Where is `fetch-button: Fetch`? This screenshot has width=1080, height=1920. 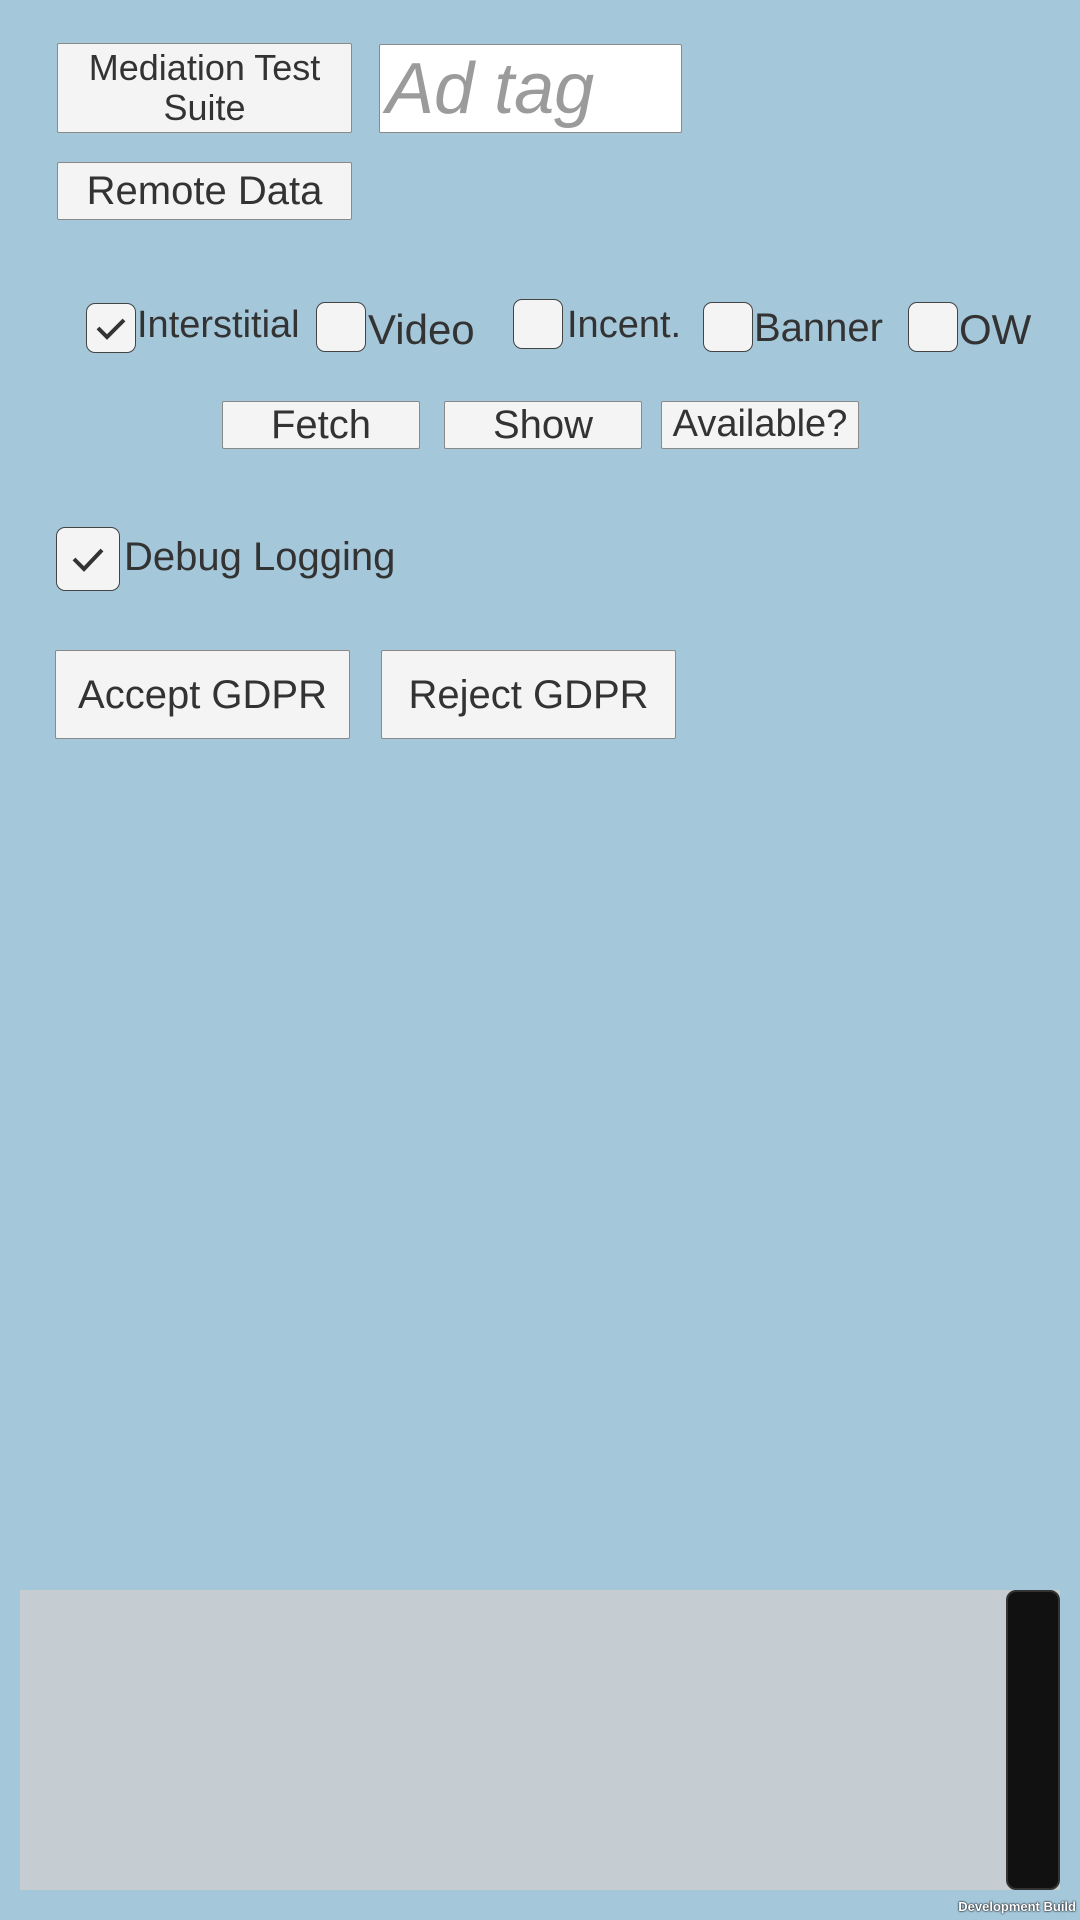 fetch-button: Fetch is located at coordinates (321, 425).